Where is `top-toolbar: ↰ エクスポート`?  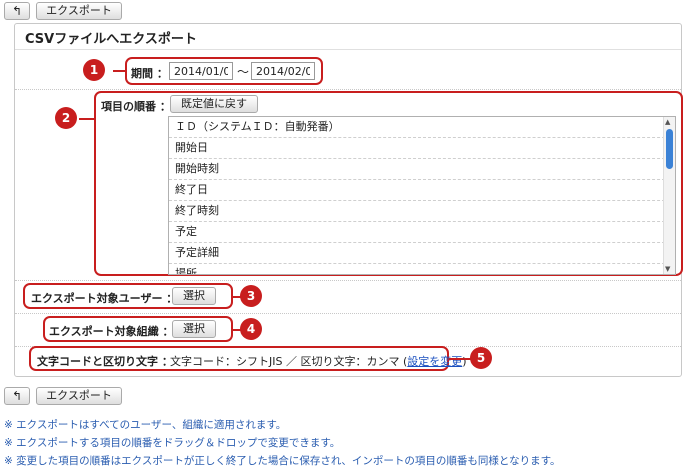
top-toolbar: ↰ エクスポート is located at coordinates (63, 11).